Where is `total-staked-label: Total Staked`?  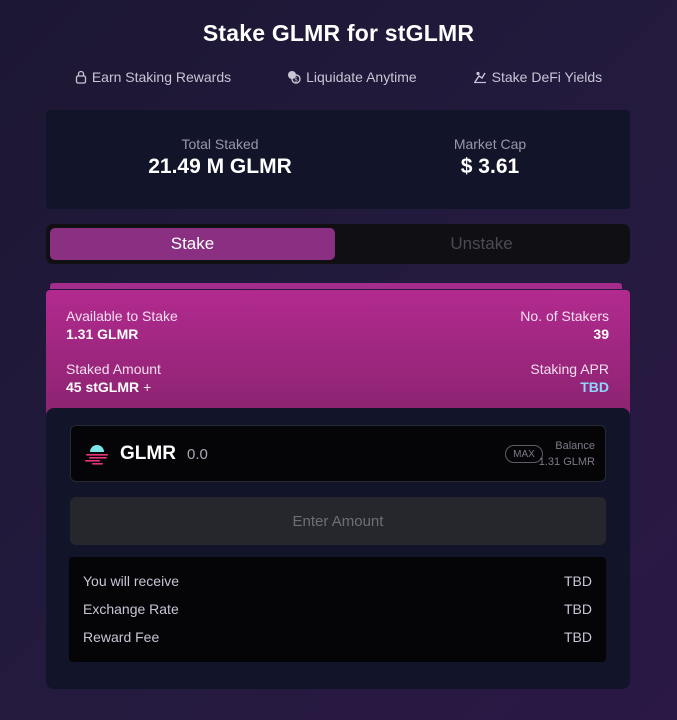
total-staked-label: Total Staked is located at coordinates (220, 144).